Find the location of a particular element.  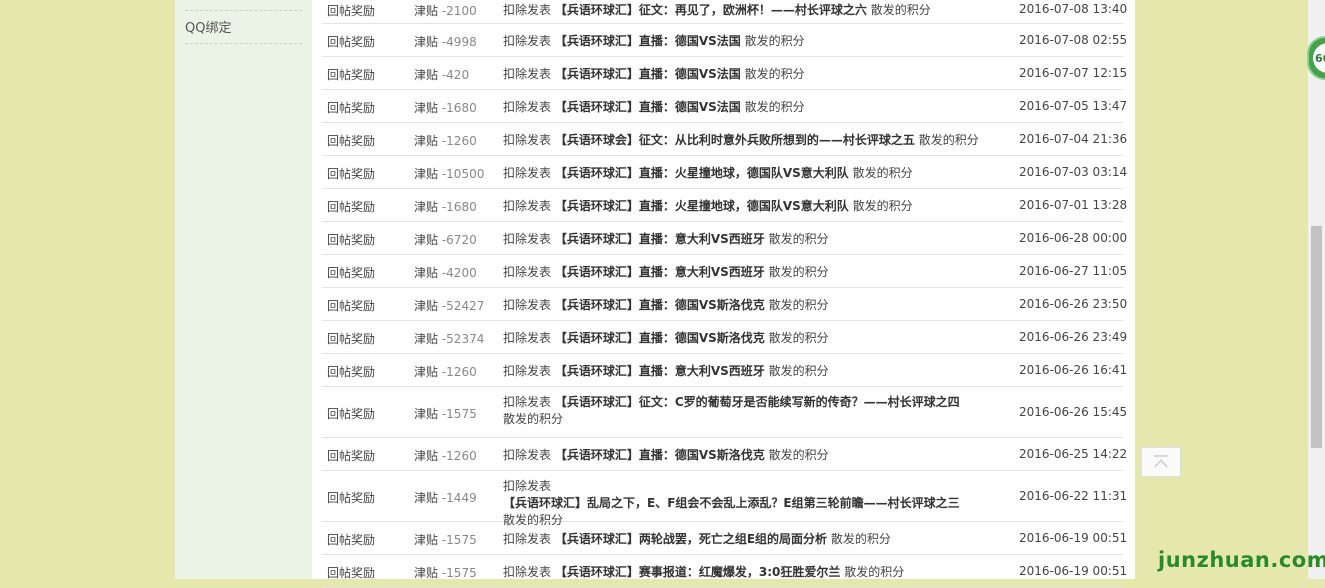

description-cell: 扣除发表 【兵语环球汇】直播：德国VS斯洛伐克 散发的积分 is located at coordinates (757, 455).